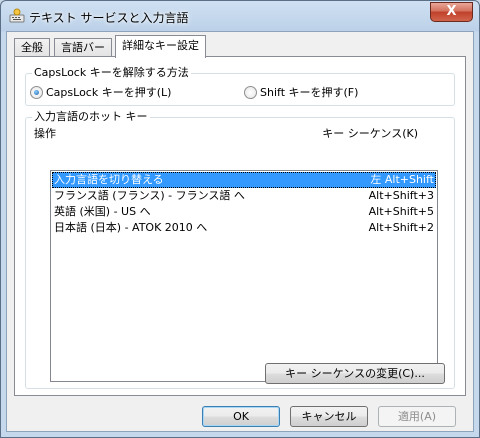  Describe the element at coordinates (102, 211) in the screenshot. I see `list-item-action: 英語 (米国) - US へ` at that location.